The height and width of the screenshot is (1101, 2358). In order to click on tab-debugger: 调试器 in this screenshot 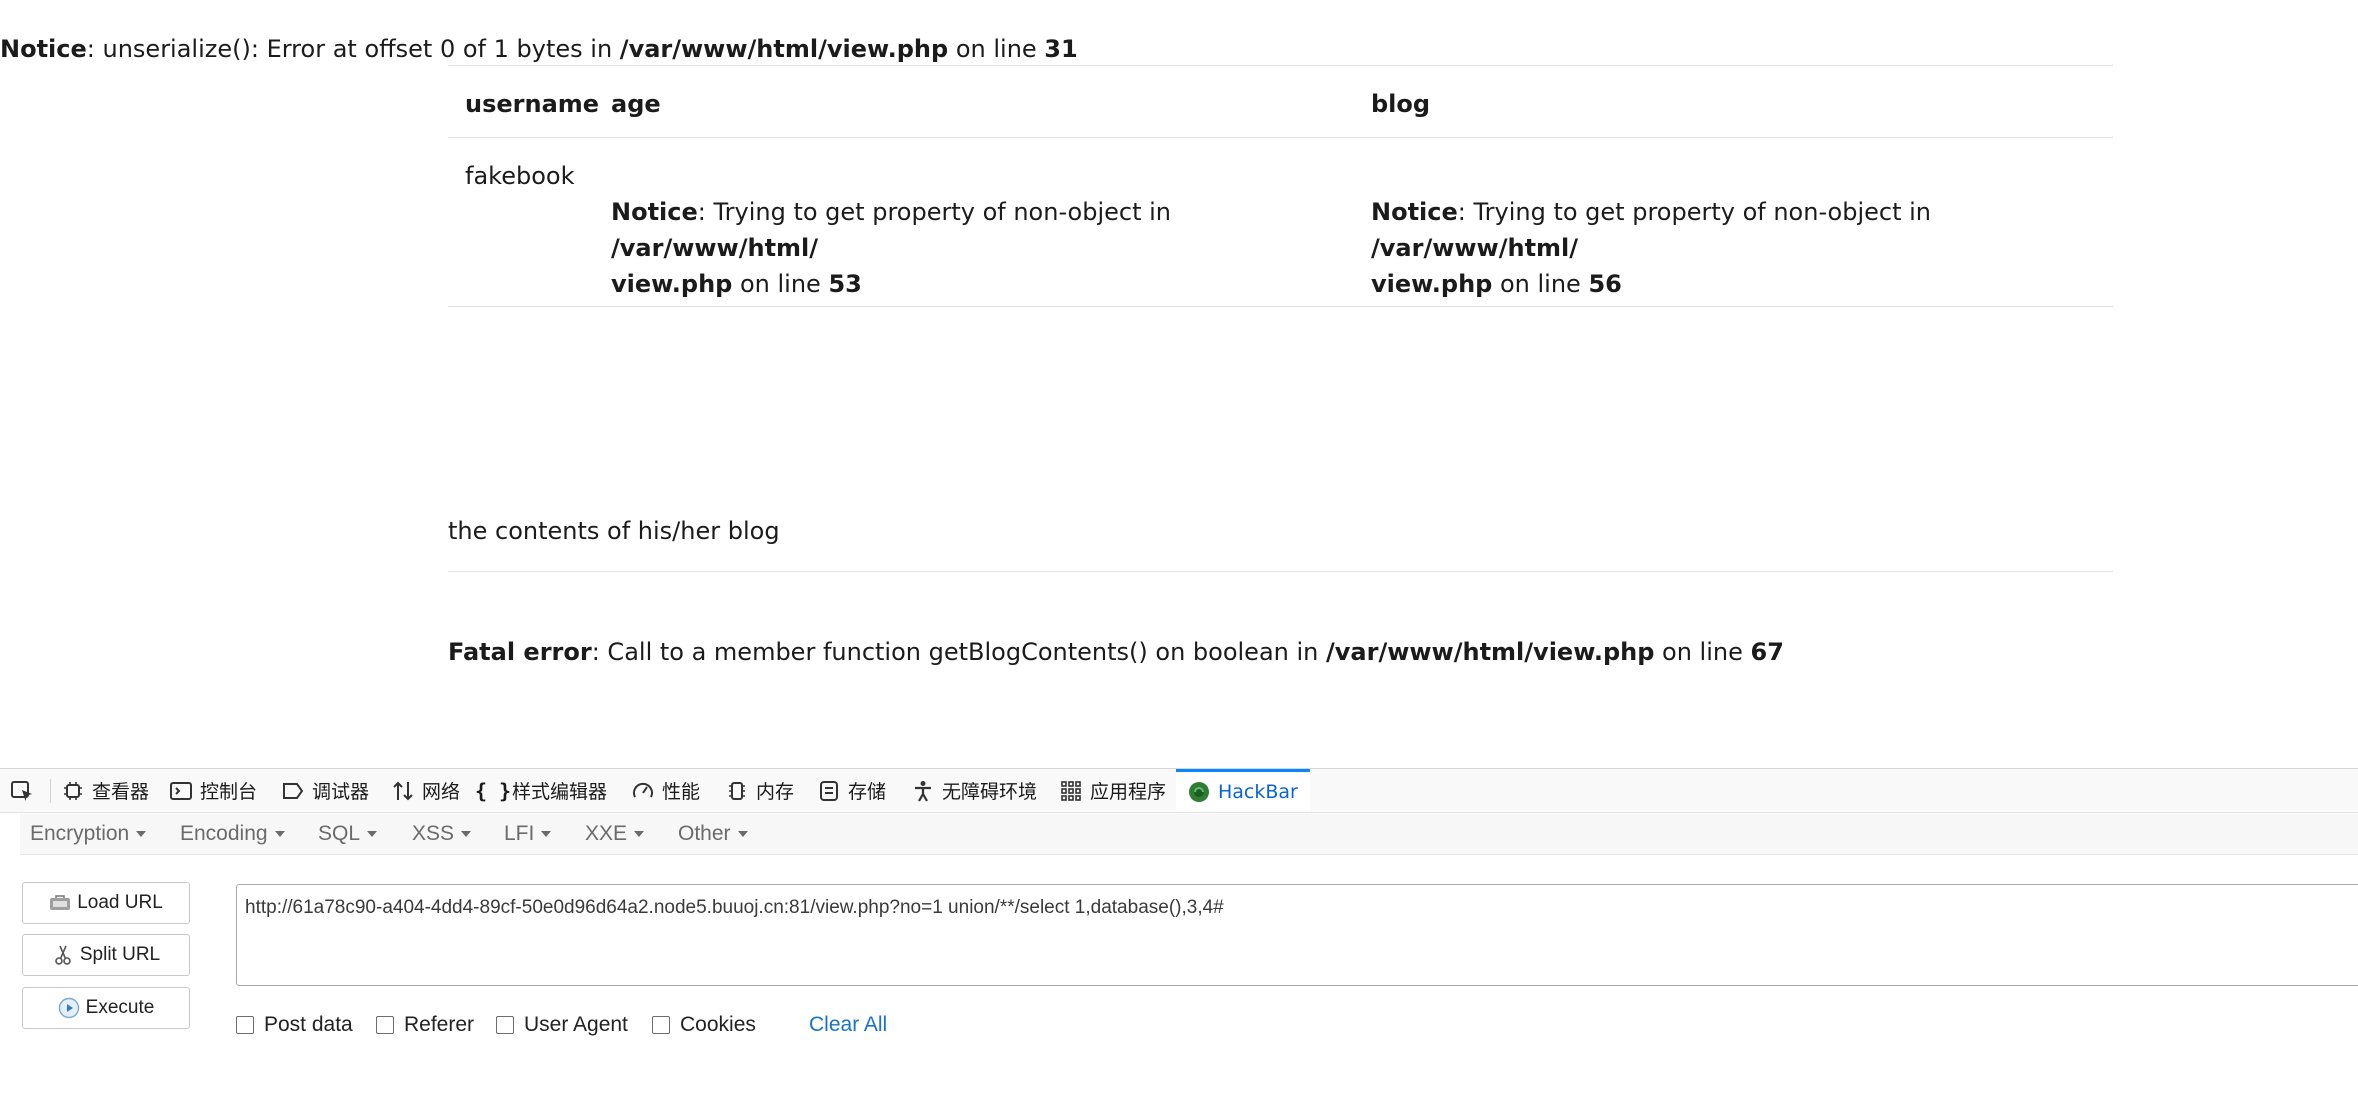, I will do `click(325, 790)`.